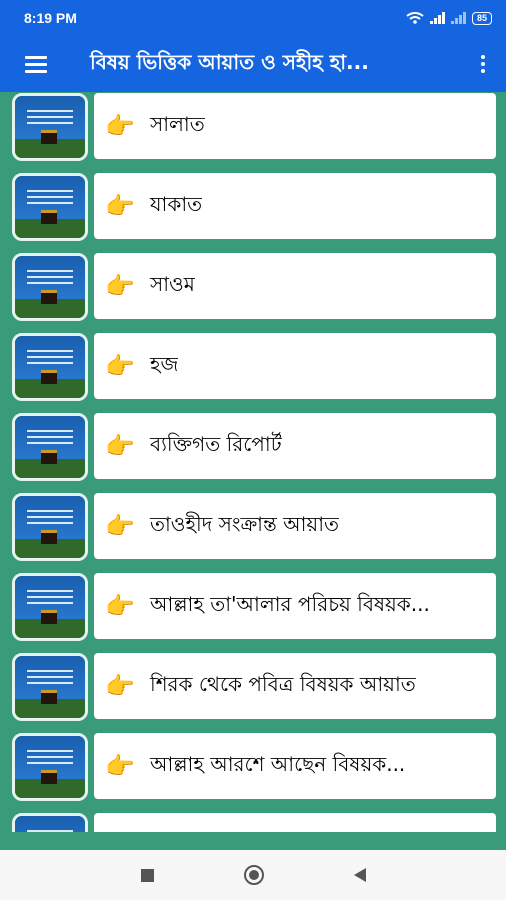 This screenshot has height=900, width=506. I want to click on list-item: 👉 সাওম, so click(253, 292).